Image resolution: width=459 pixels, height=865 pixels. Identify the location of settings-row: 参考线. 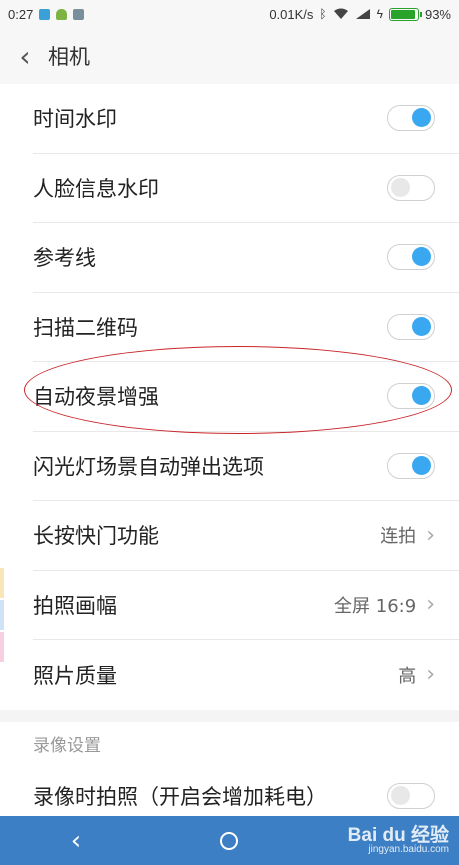
(246, 258).